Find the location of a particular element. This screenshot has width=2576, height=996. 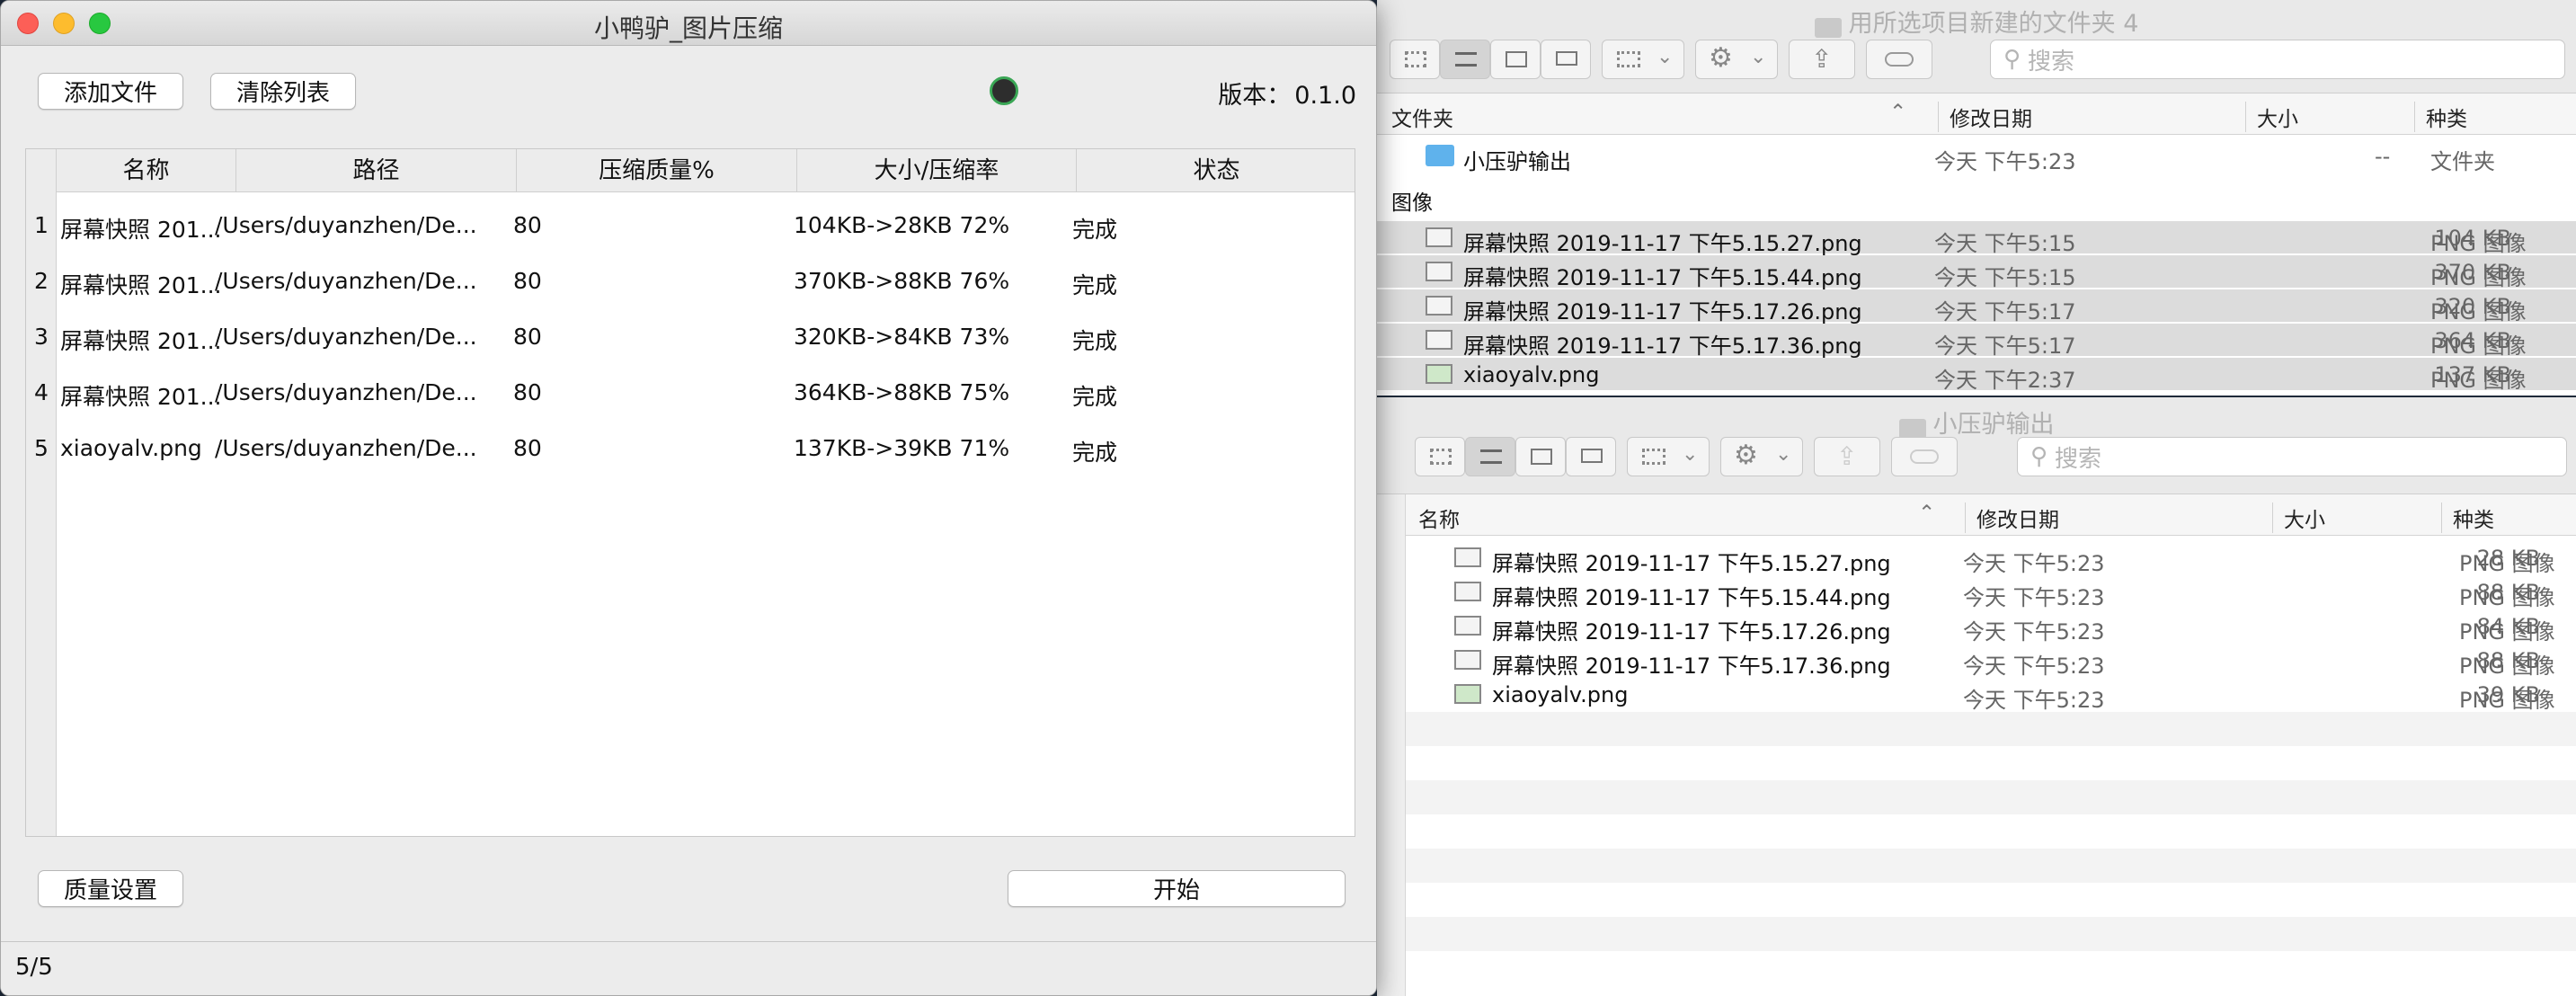

file-row: xiaoyalv.png 今天 下午5:23 39 KB PNG 图像 is located at coordinates (1991, 696).